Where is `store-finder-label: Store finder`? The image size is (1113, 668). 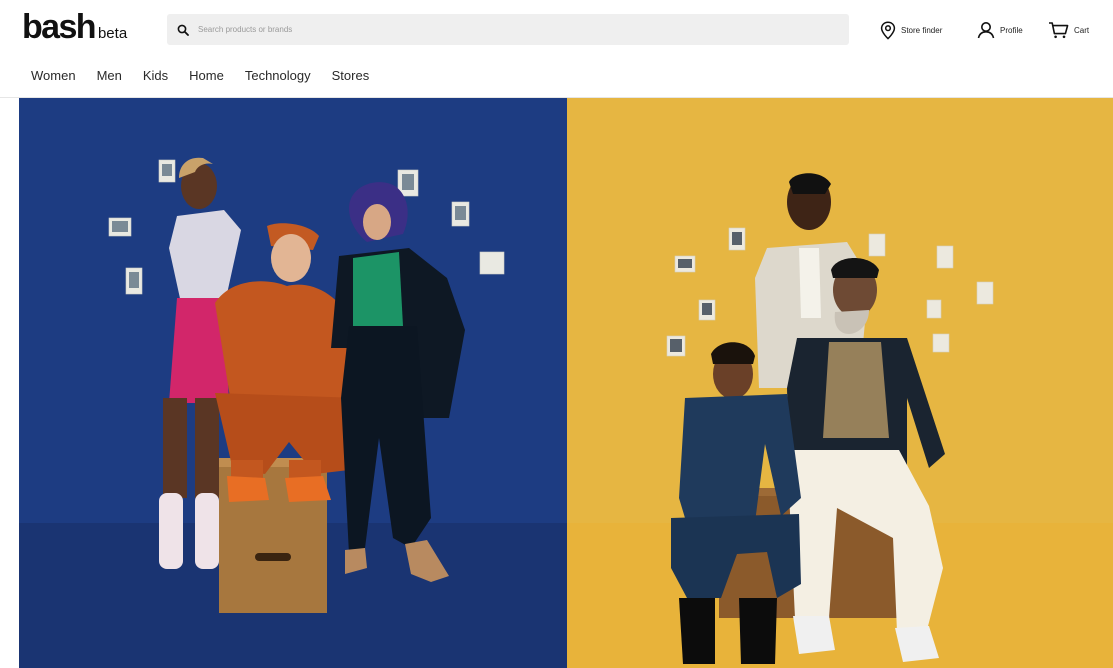
store-finder-label: Store finder is located at coordinates (922, 30).